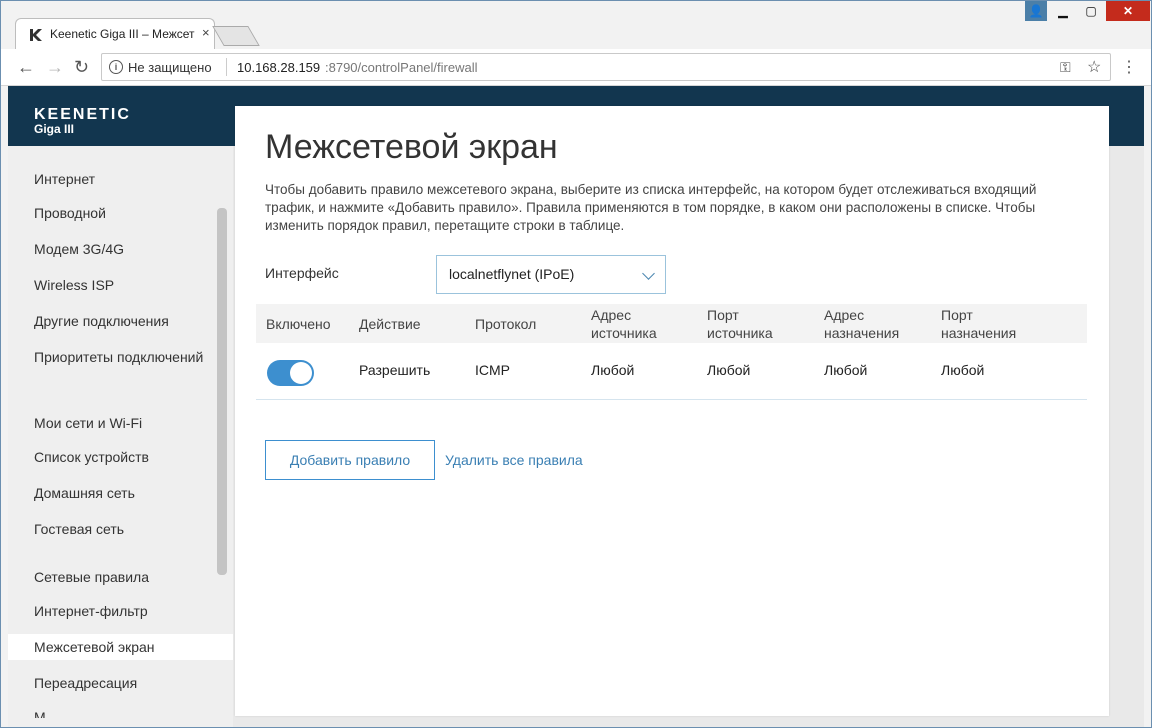  I want to click on interface-label: Интерфейс, so click(302, 273).